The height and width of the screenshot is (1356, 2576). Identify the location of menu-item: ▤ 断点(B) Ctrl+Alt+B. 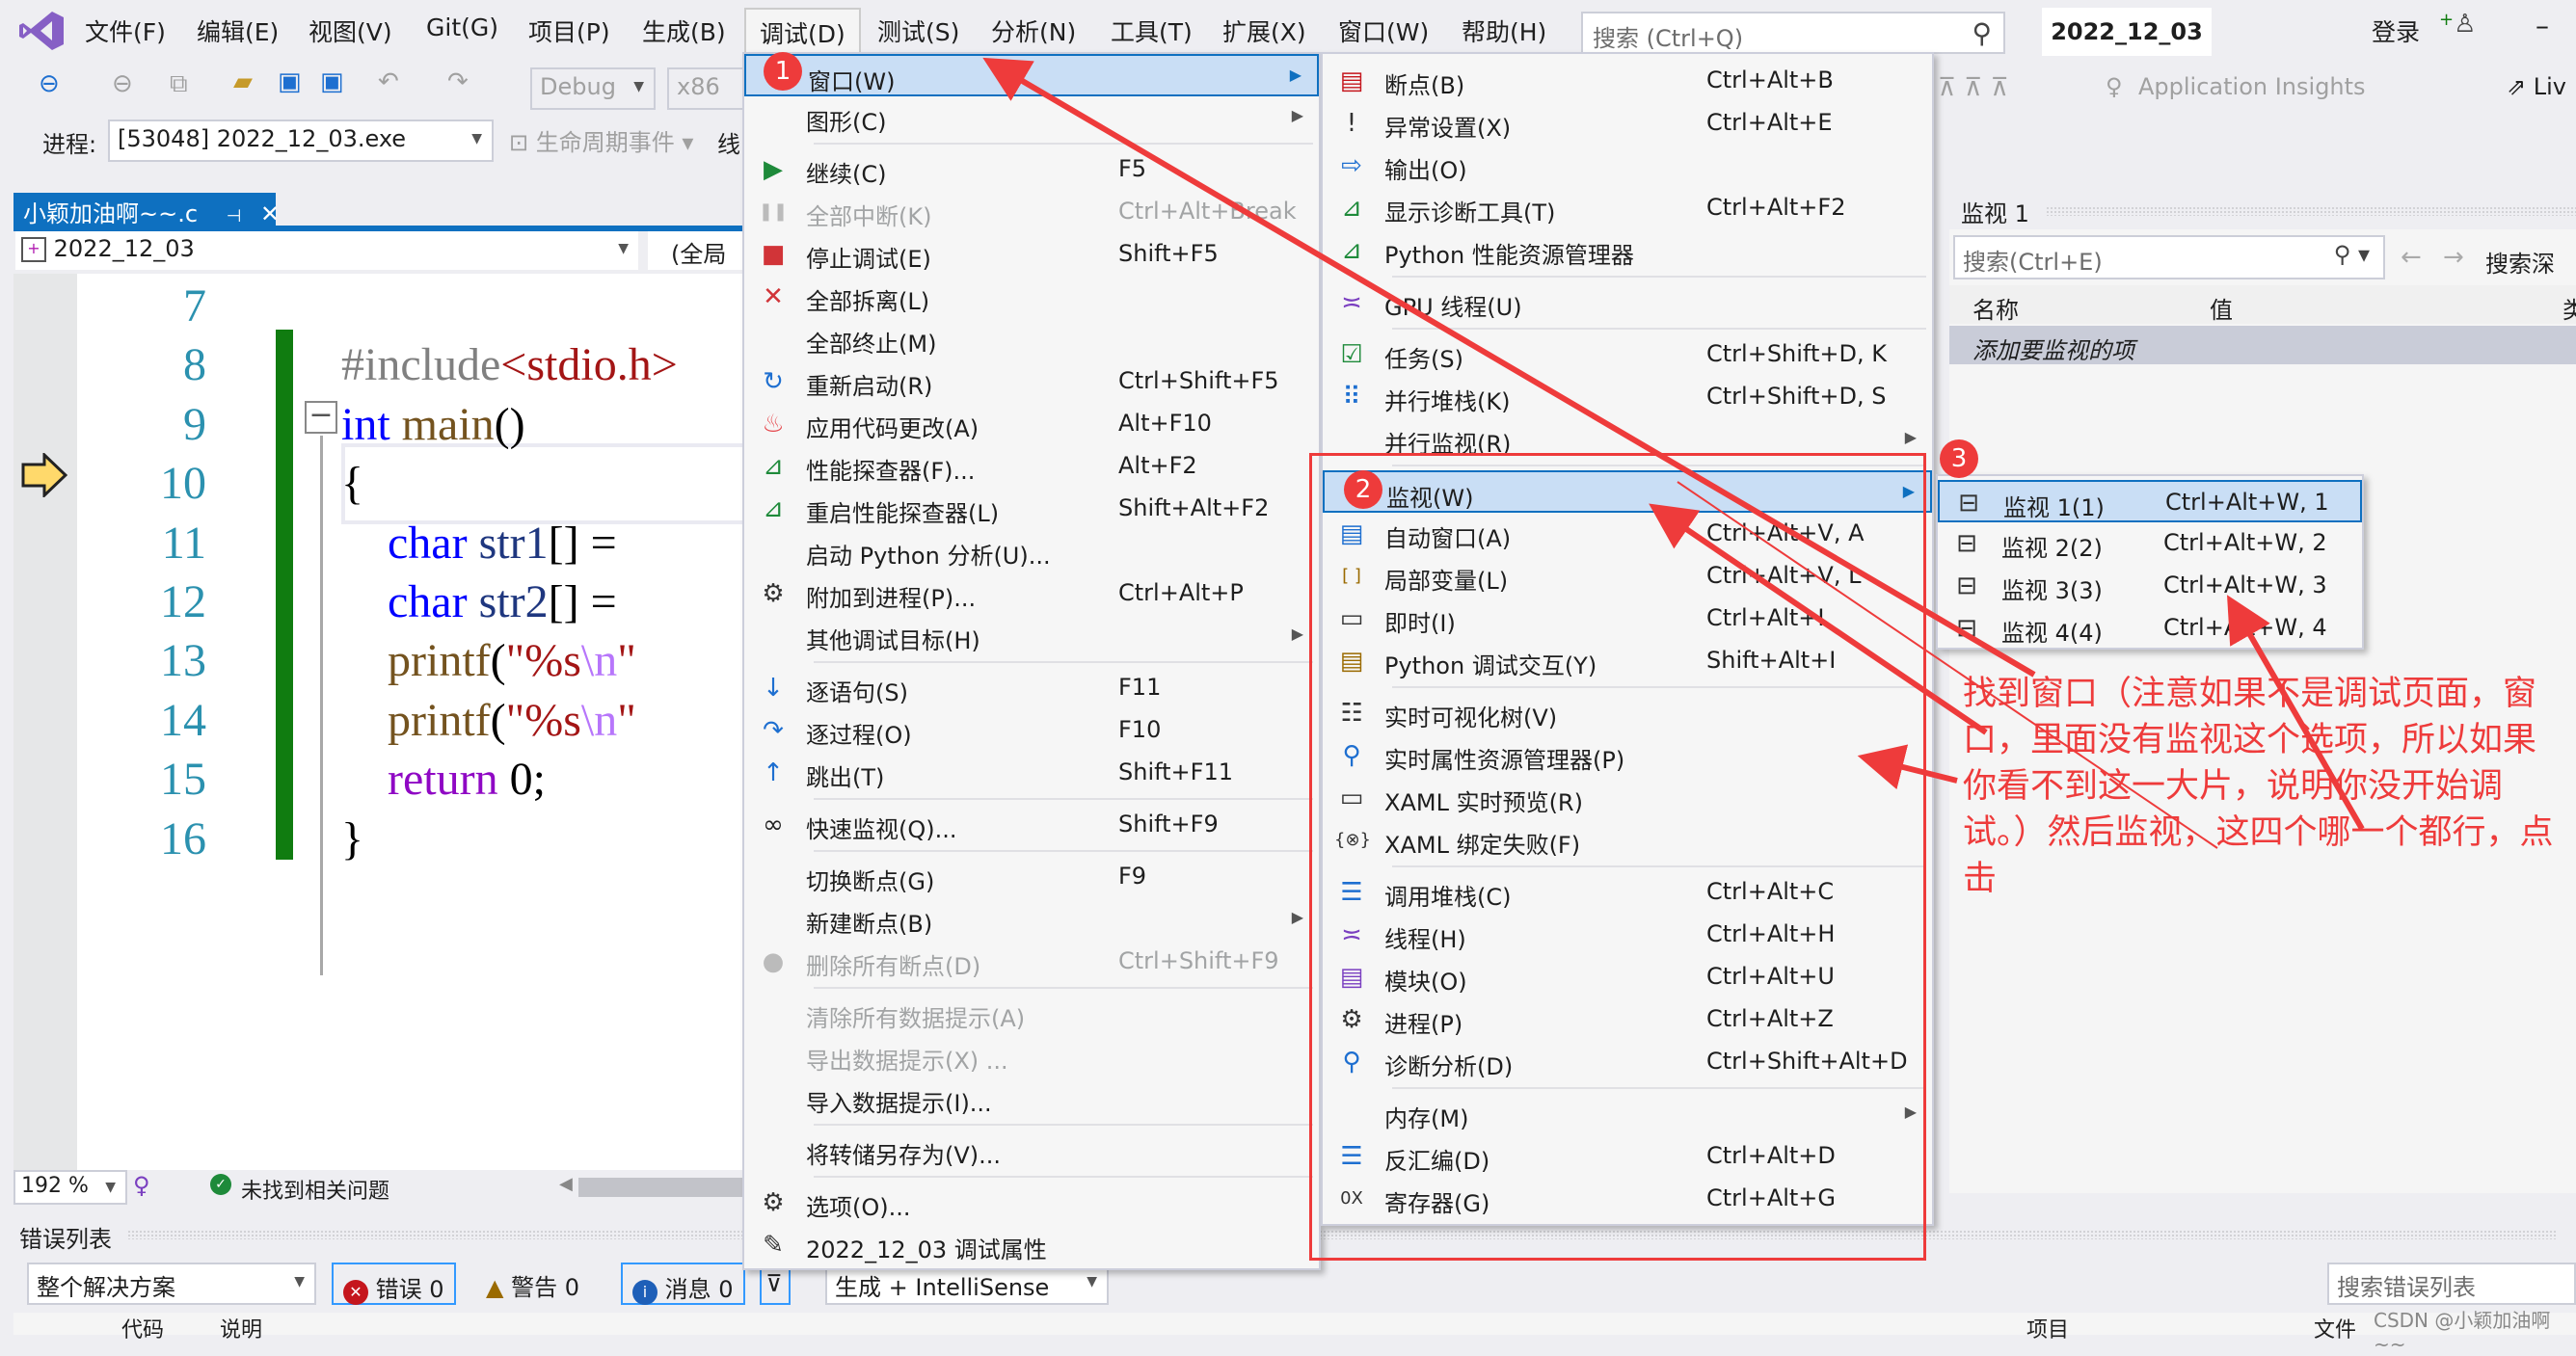
(1627, 81).